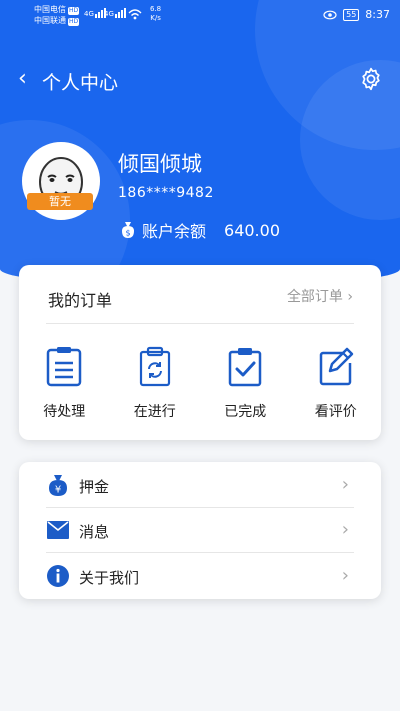 The width and height of the screenshot is (400, 711). What do you see at coordinates (57, 21) in the screenshot?
I see `carrier-2: 中国联通 HD` at bounding box center [57, 21].